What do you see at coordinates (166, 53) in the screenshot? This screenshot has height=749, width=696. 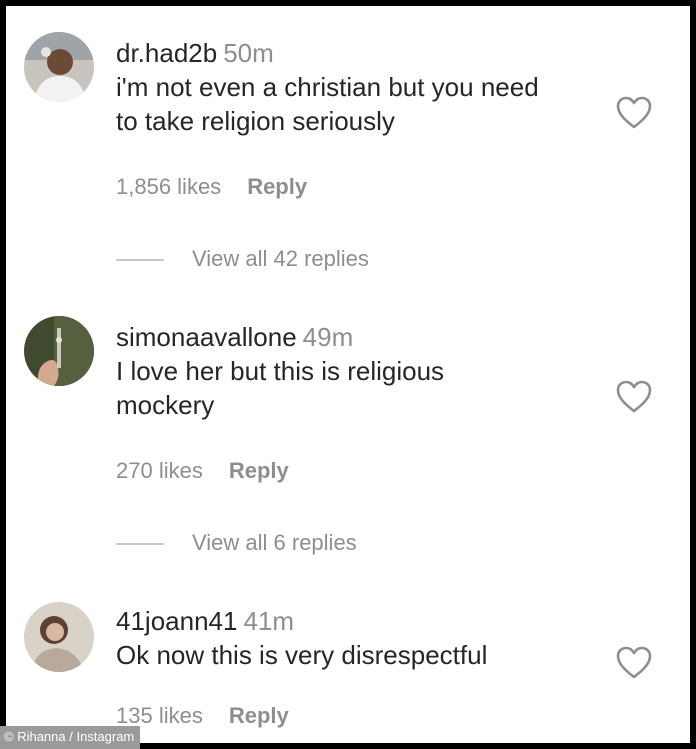 I see `username: dr.had2b` at bounding box center [166, 53].